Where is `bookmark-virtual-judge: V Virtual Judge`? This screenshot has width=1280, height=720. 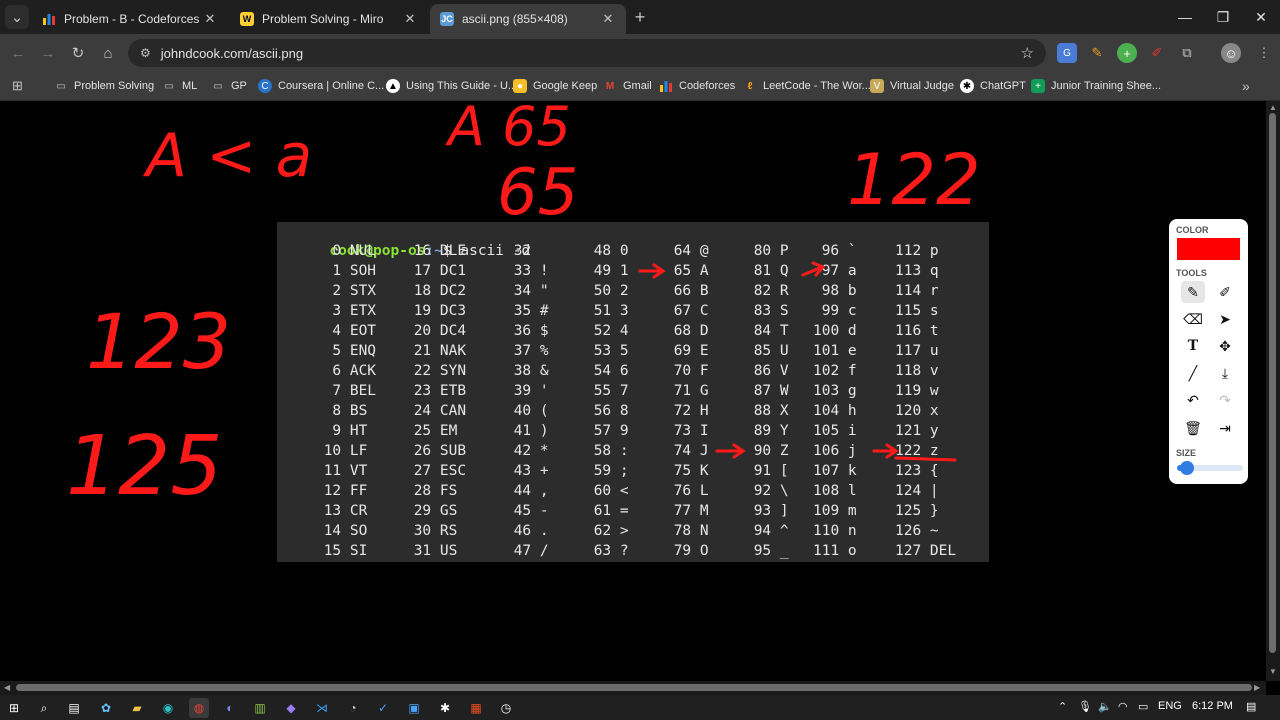
bookmark-virtual-judge: V Virtual Judge is located at coordinates (912, 86).